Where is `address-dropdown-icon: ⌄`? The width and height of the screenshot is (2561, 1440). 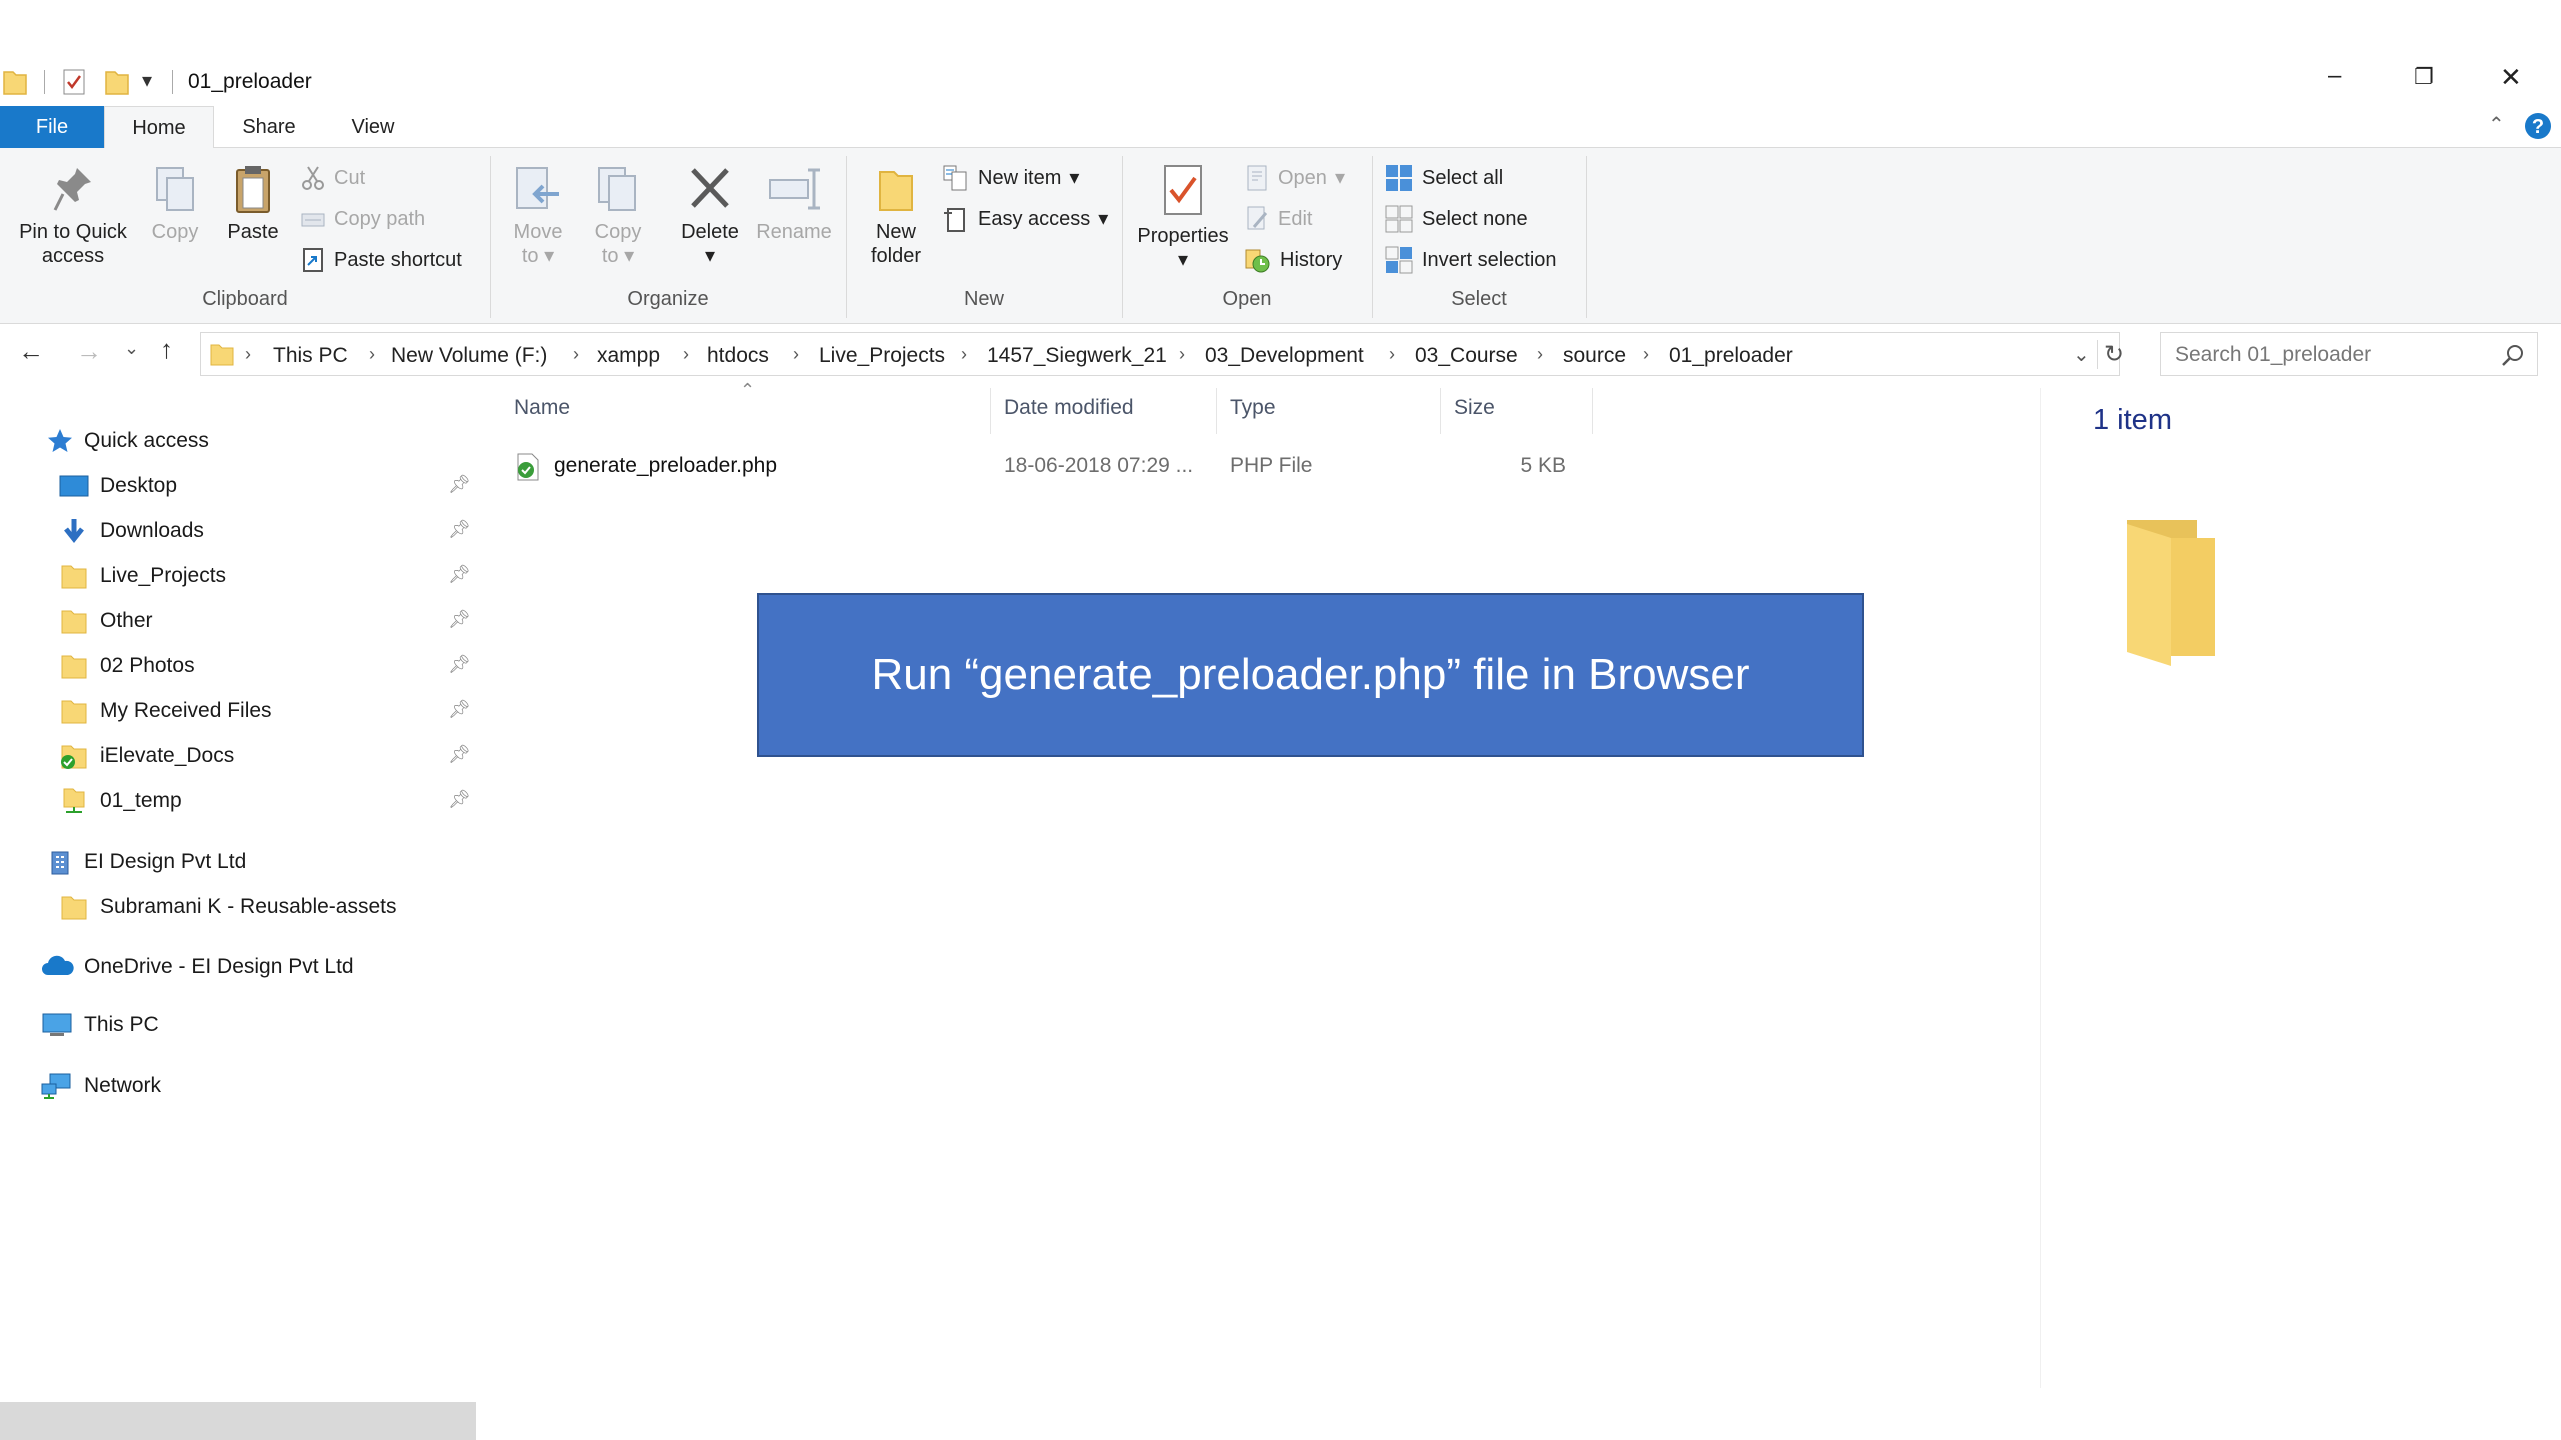 address-dropdown-icon: ⌄ is located at coordinates (2081, 354).